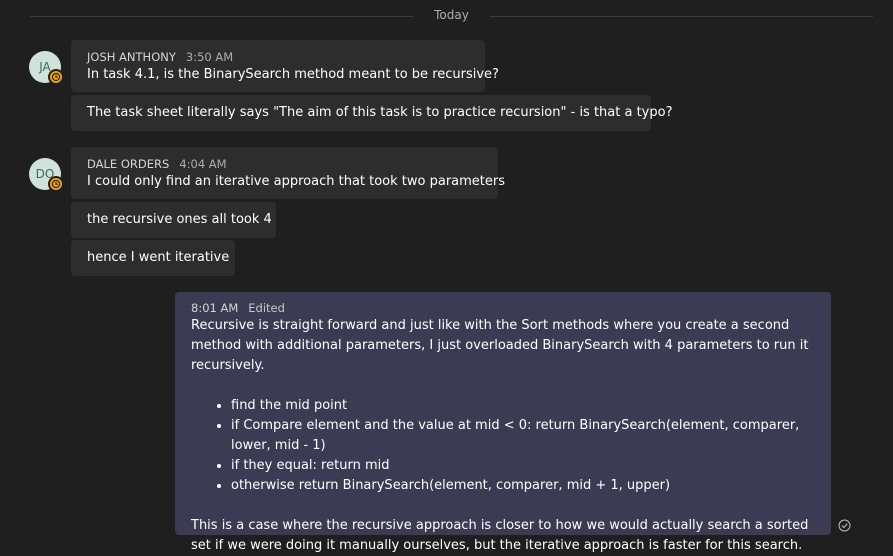 This screenshot has height=556, width=893. I want to click on message-text: the recursive ones all took 4, so click(179, 219).